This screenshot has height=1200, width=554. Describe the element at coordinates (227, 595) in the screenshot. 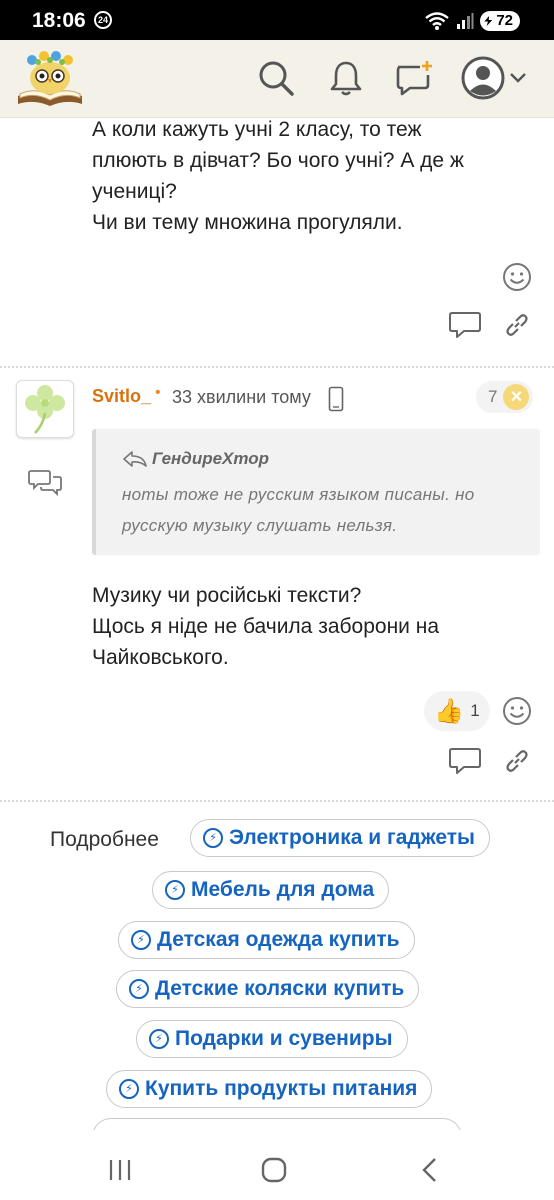

I see `comment-line: Музику чи російські тексти?` at that location.